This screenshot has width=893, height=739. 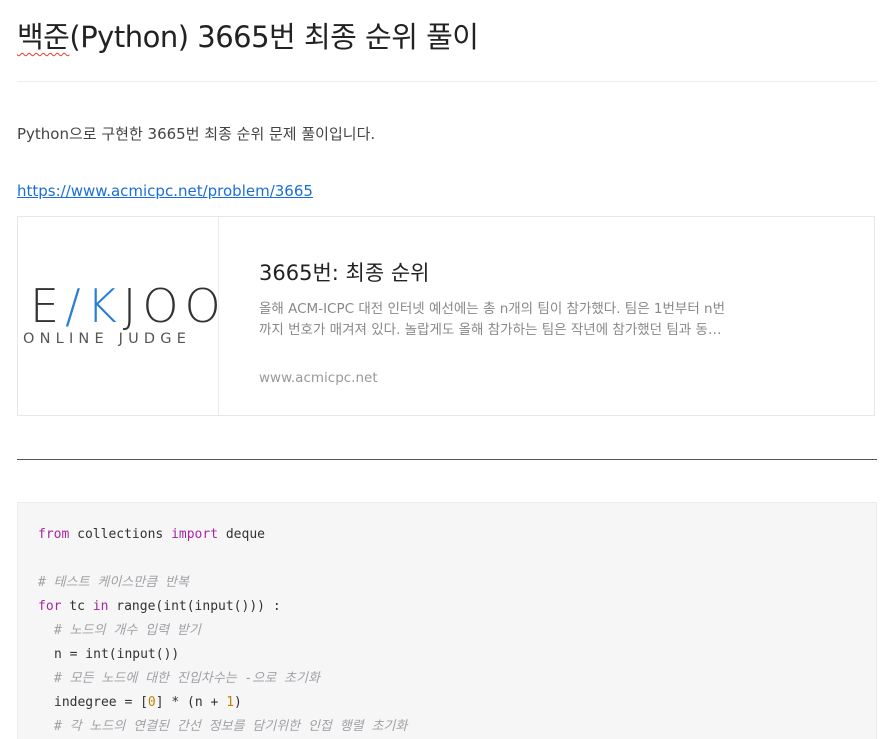 I want to click on code-text: ), so click(x=238, y=702).